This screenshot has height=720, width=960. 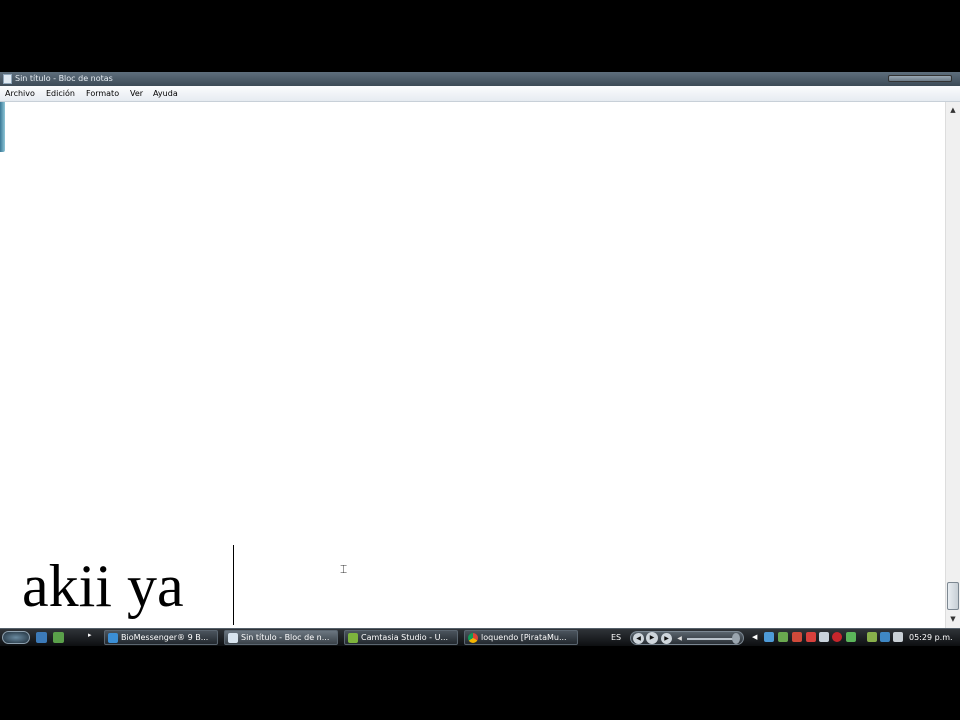 What do you see at coordinates (851, 637) in the screenshot?
I see `update-icon` at bounding box center [851, 637].